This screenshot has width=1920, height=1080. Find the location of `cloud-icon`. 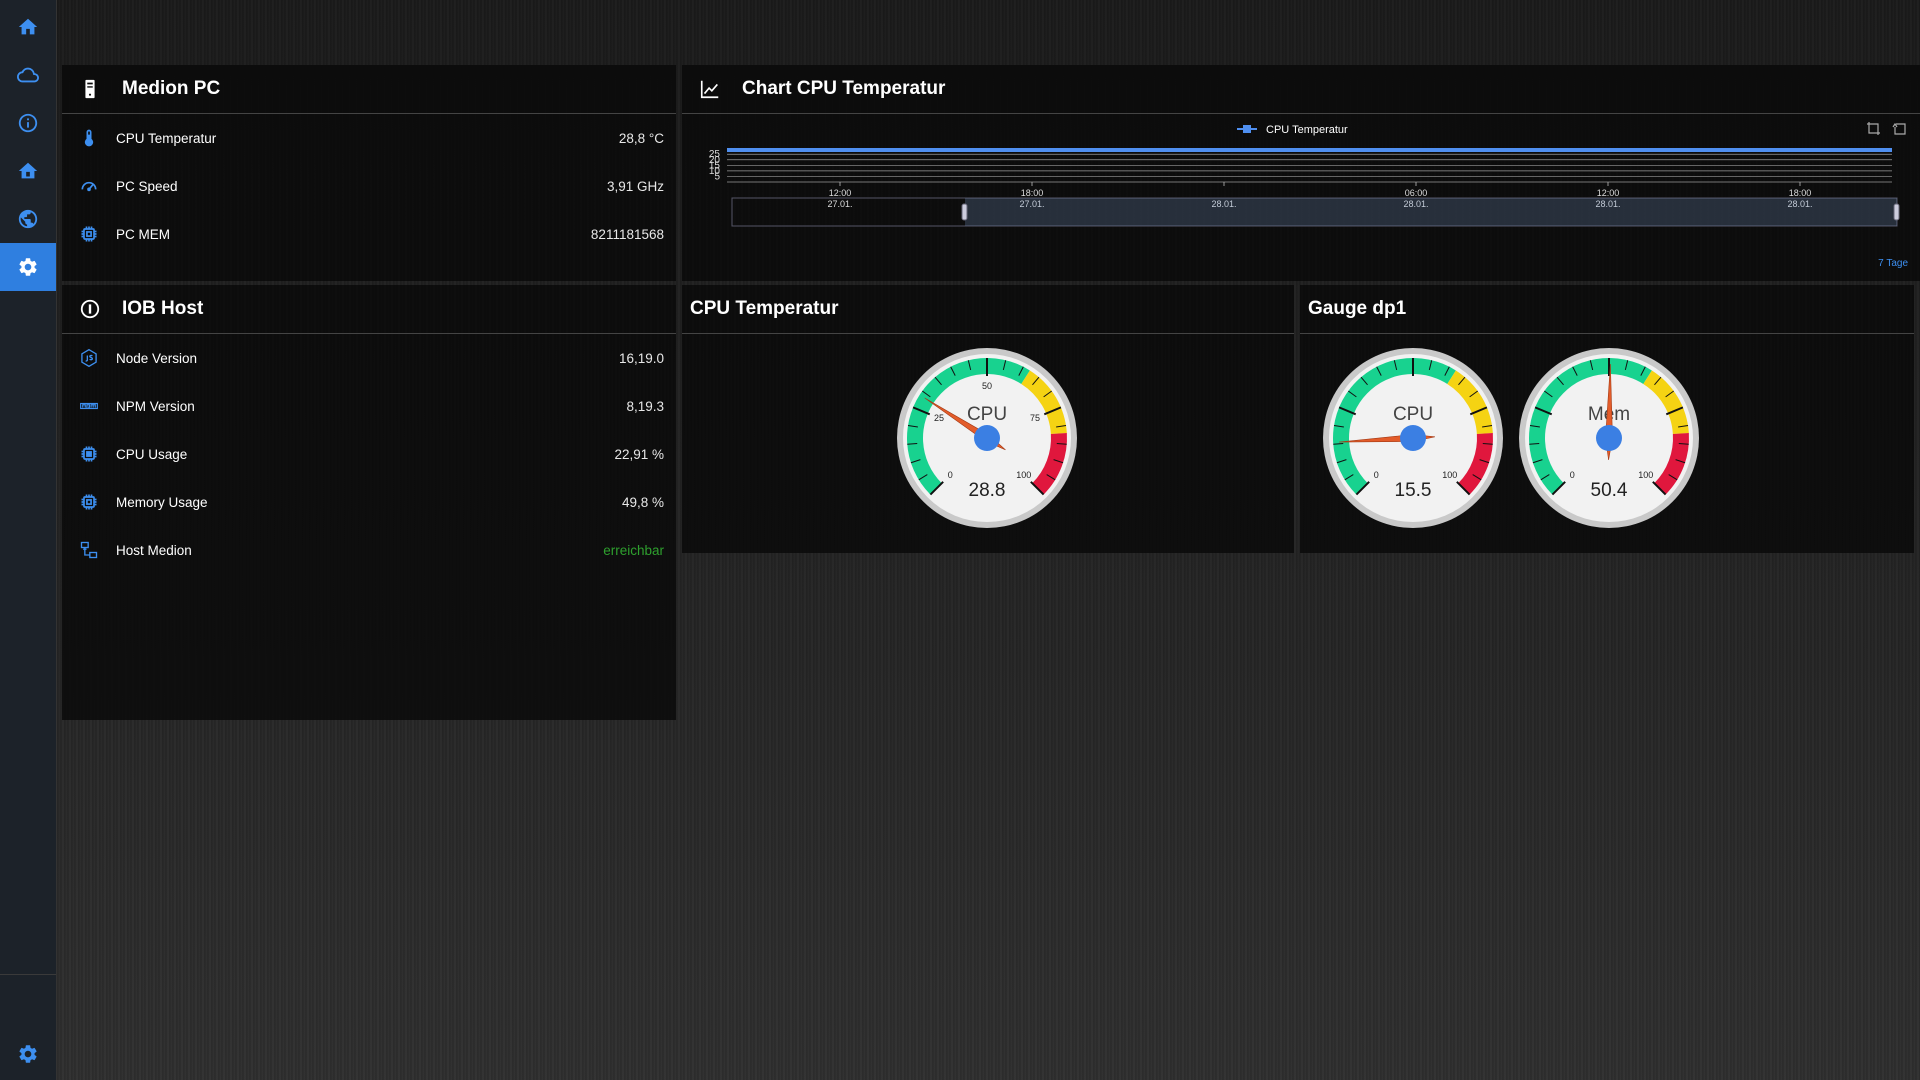

cloud-icon is located at coordinates (28, 75).